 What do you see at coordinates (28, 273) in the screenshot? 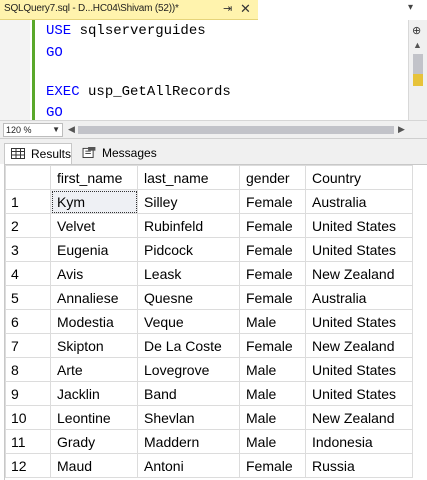
I see `row-number: 4` at bounding box center [28, 273].